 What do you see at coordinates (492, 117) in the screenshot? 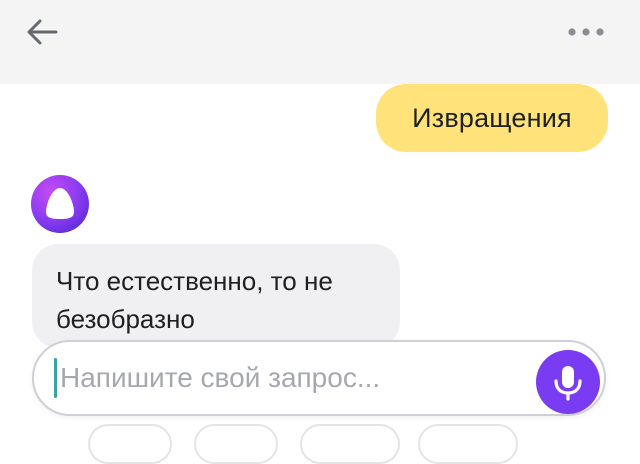
I see `user-message-text: Извращения` at bounding box center [492, 117].